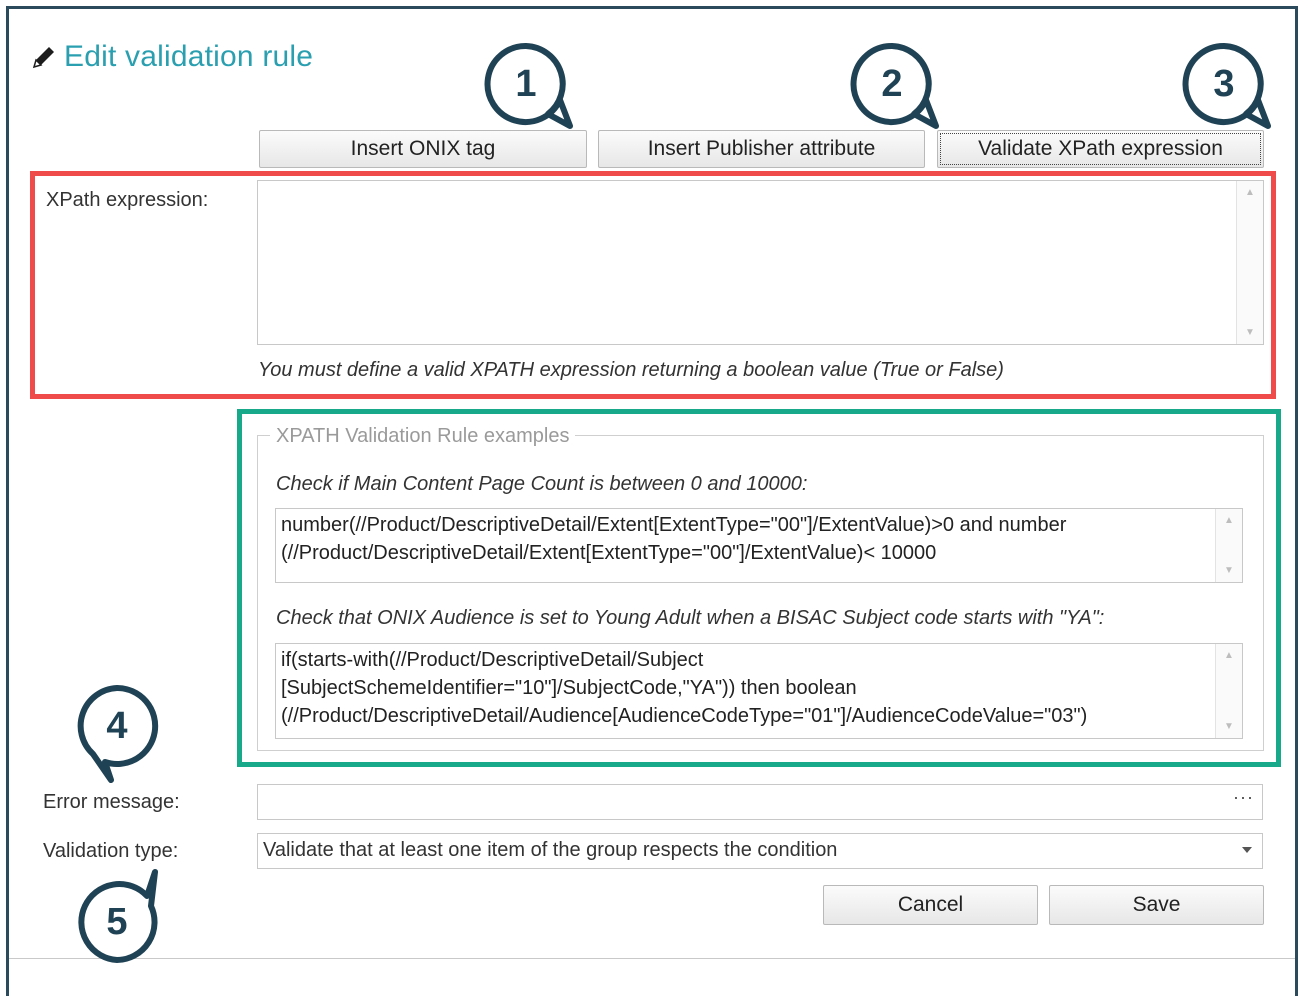 This screenshot has height=996, width=1304. What do you see at coordinates (423, 149) in the screenshot?
I see `insert-onix-tag-button: Insert ONIX tag` at bounding box center [423, 149].